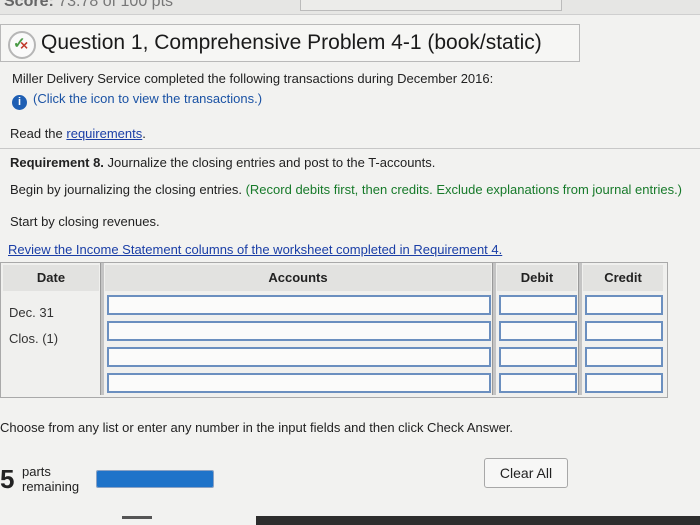 Image resolution: width=700 pixels, height=525 pixels. What do you see at coordinates (36, 471) in the screenshot?
I see `parts-label-line1: parts` at bounding box center [36, 471].